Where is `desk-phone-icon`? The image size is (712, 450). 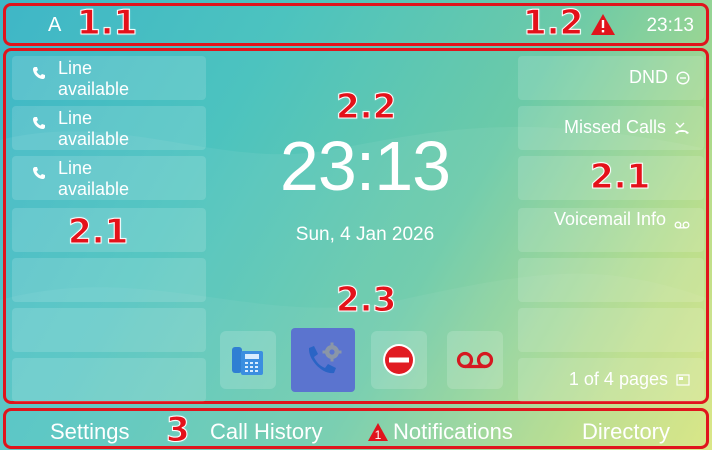
desk-phone-icon is located at coordinates (247, 361).